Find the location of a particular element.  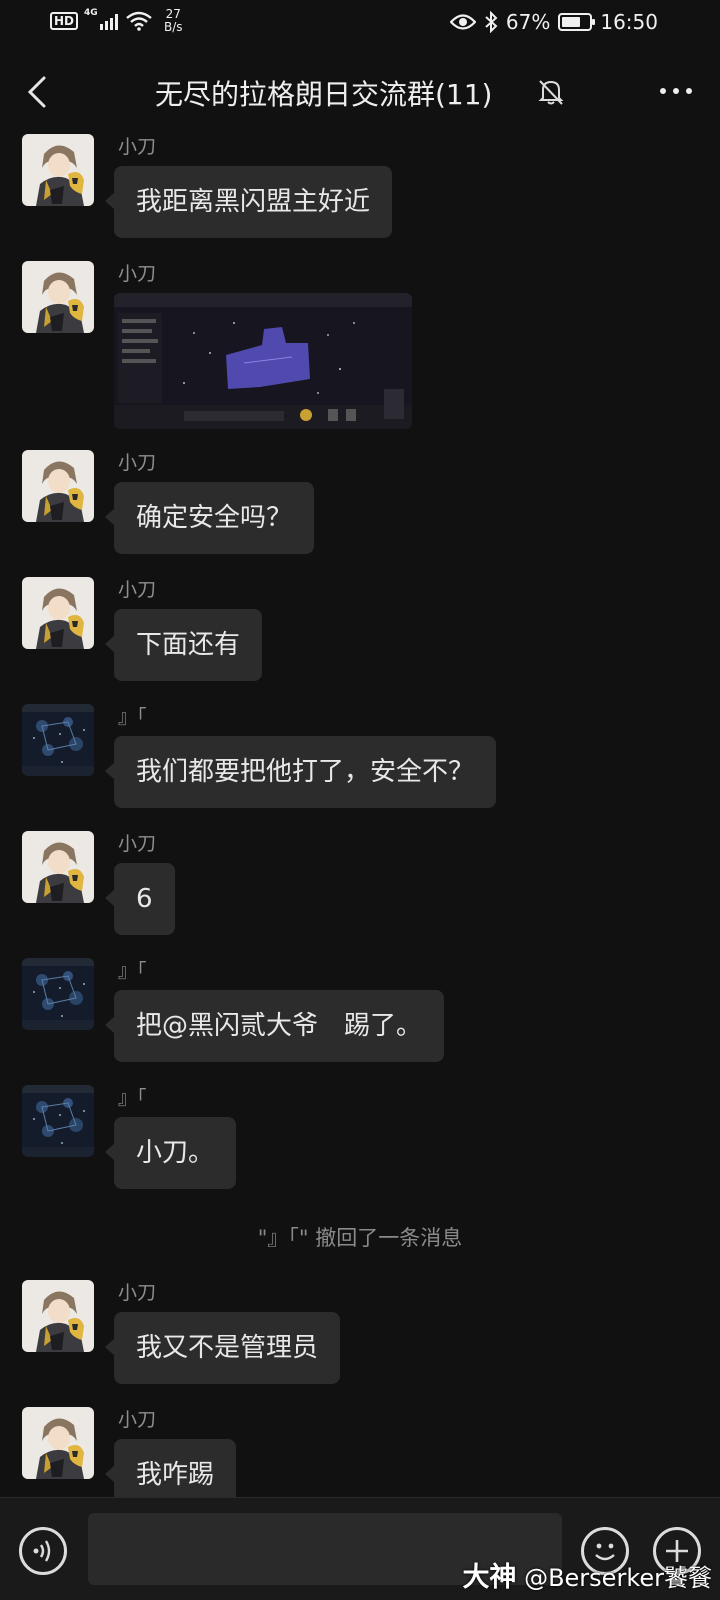

voice-icon is located at coordinates (42, 1551).